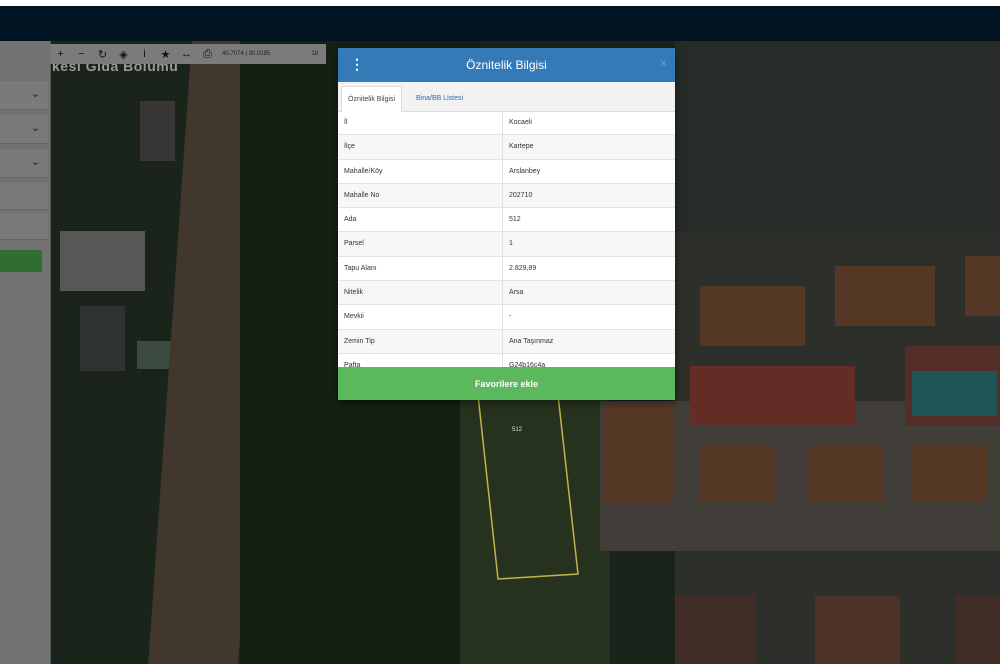 This screenshot has width=1000, height=664. I want to click on row-value: Ana Taşınmaz, so click(531, 341).